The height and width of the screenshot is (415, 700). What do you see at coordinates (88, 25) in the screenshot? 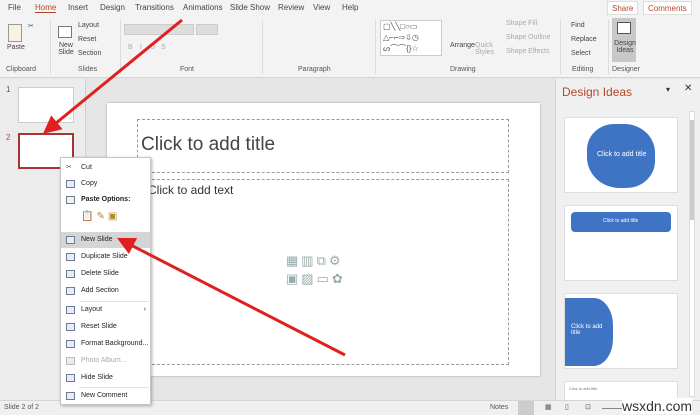
I see `layout-button: Layout` at bounding box center [88, 25].